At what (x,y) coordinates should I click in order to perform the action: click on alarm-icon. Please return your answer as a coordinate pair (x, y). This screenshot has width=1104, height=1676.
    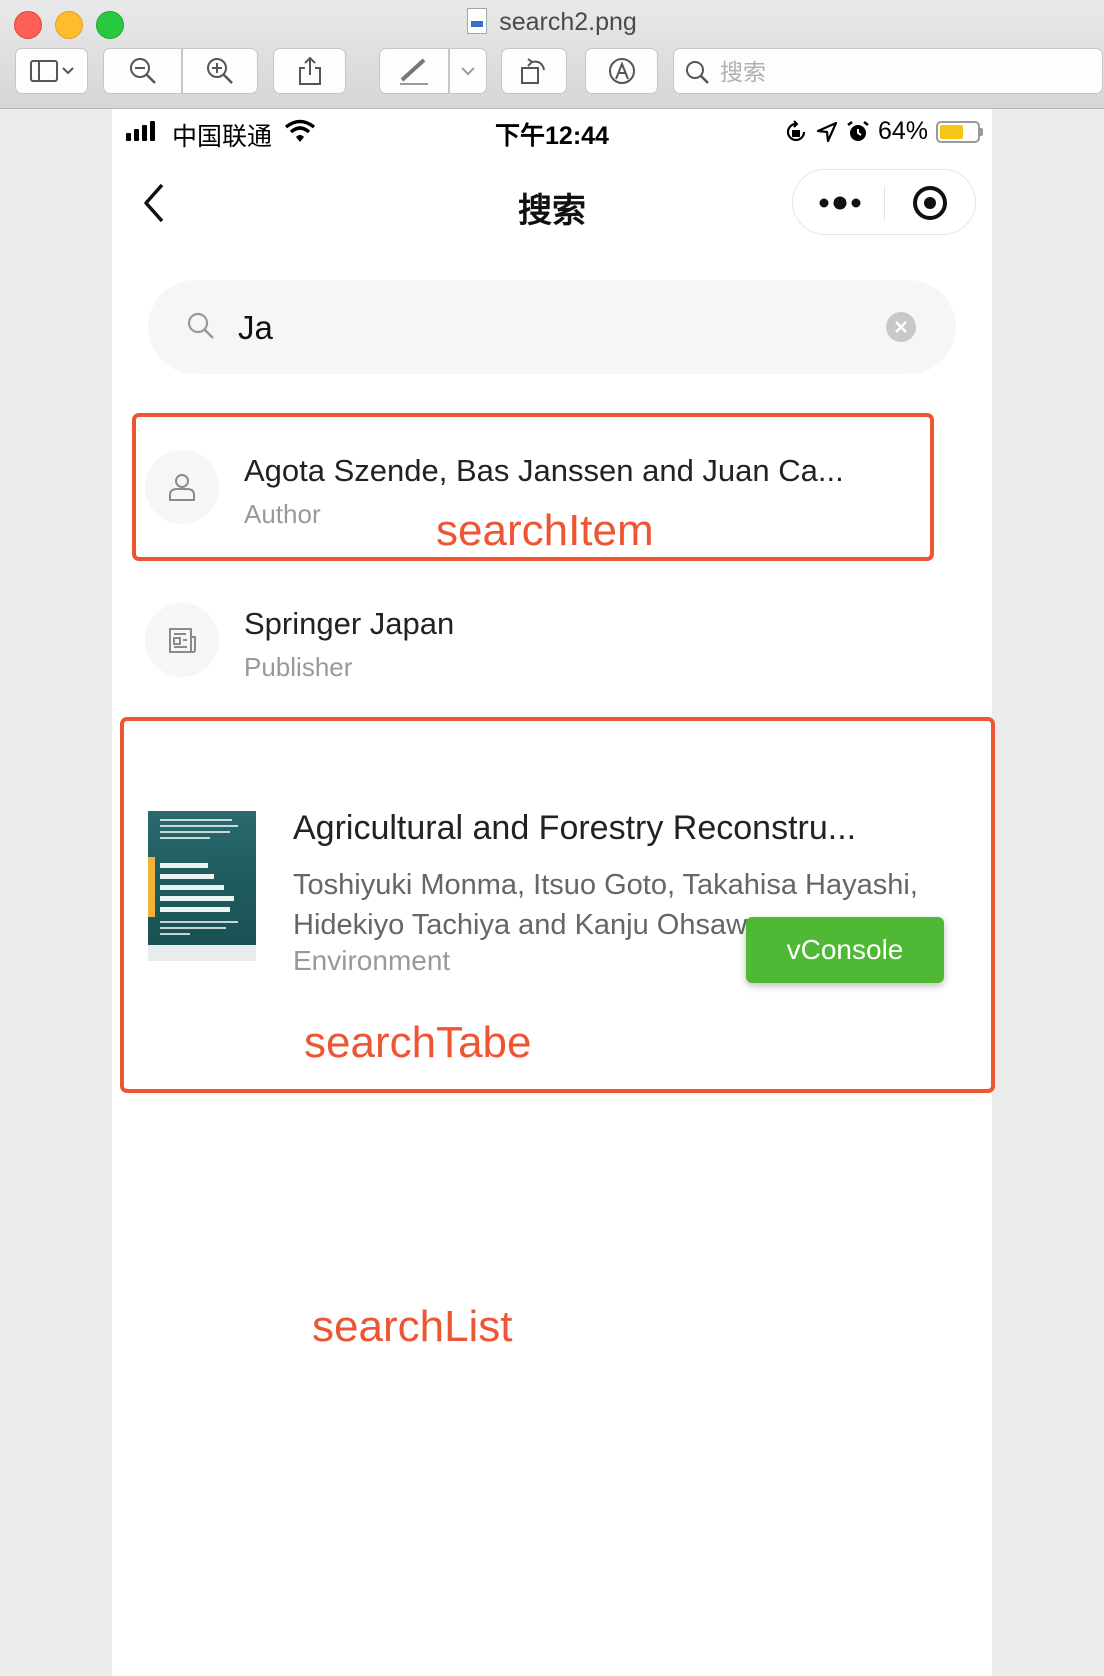
    Looking at the image, I should click on (858, 130).